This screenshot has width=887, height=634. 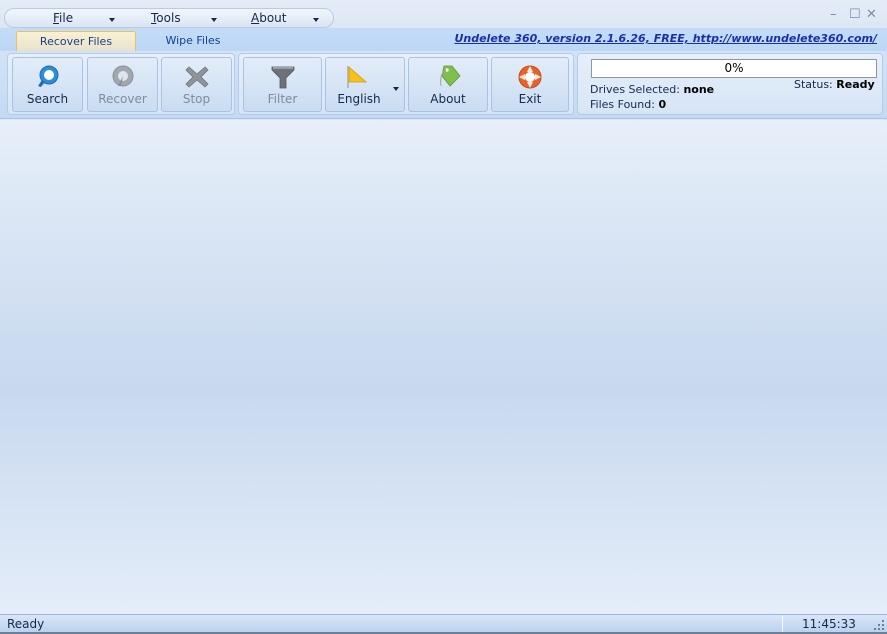 What do you see at coordinates (282, 99) in the screenshot?
I see `filter-button-label: Filter` at bounding box center [282, 99].